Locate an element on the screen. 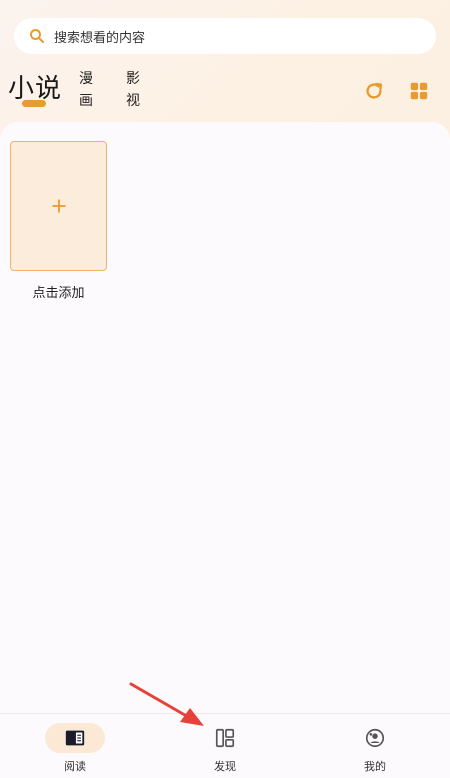 The width and height of the screenshot is (450, 778). tab-comics: 漫画 is located at coordinates (86, 90).